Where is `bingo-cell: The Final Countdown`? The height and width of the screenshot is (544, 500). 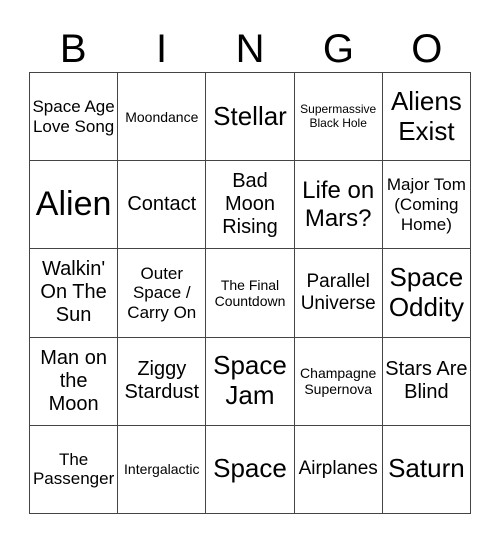
bingo-cell: The Final Countdown is located at coordinates (250, 293).